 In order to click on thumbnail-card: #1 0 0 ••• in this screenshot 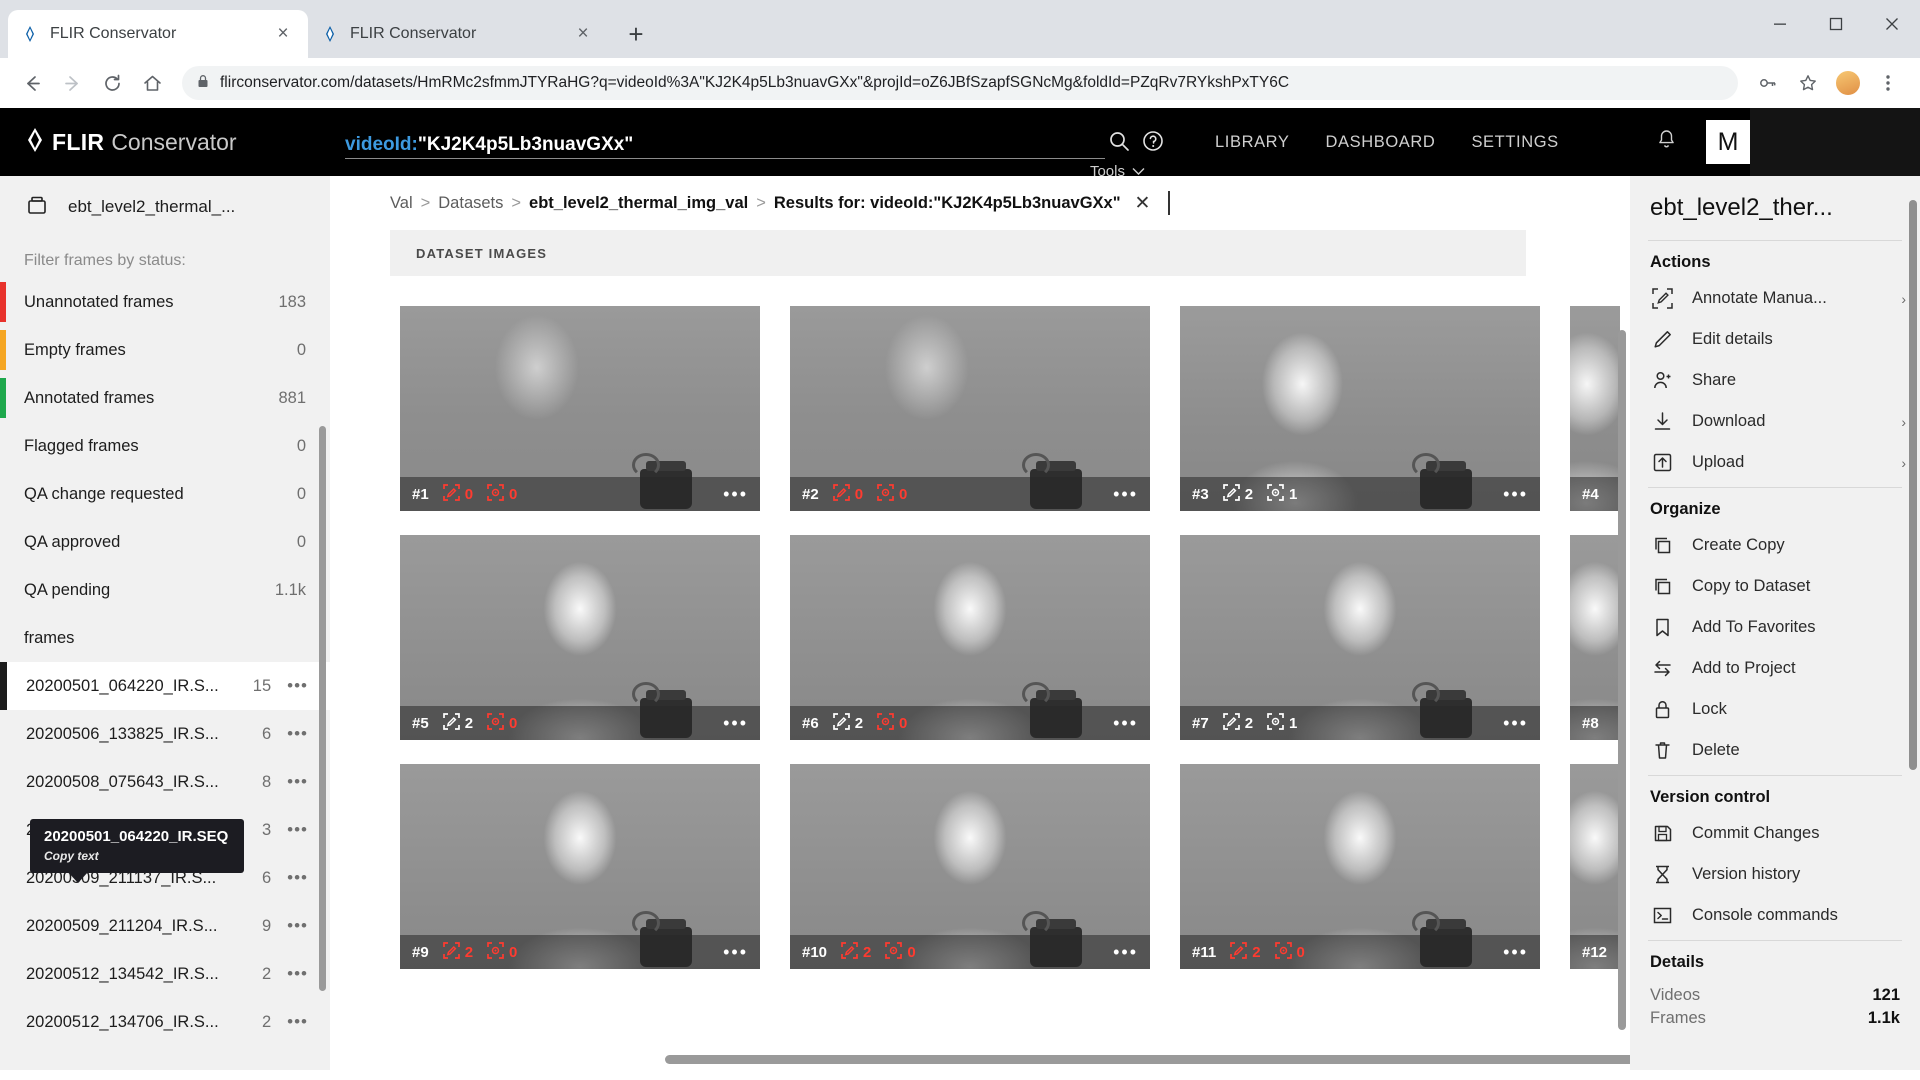, I will do `click(580, 408)`.